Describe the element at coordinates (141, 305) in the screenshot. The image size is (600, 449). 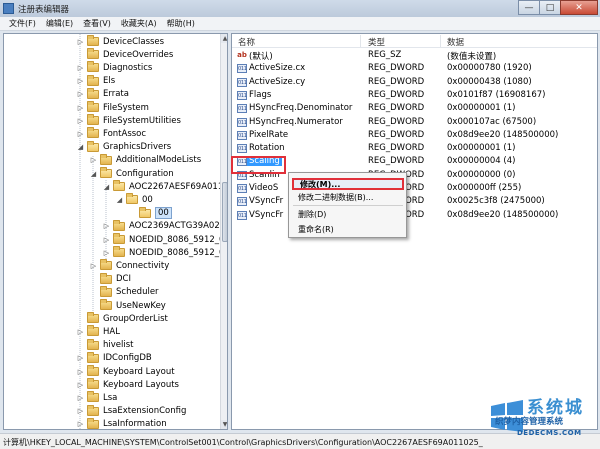
I see `tree-item-label: UseNewKey` at that location.